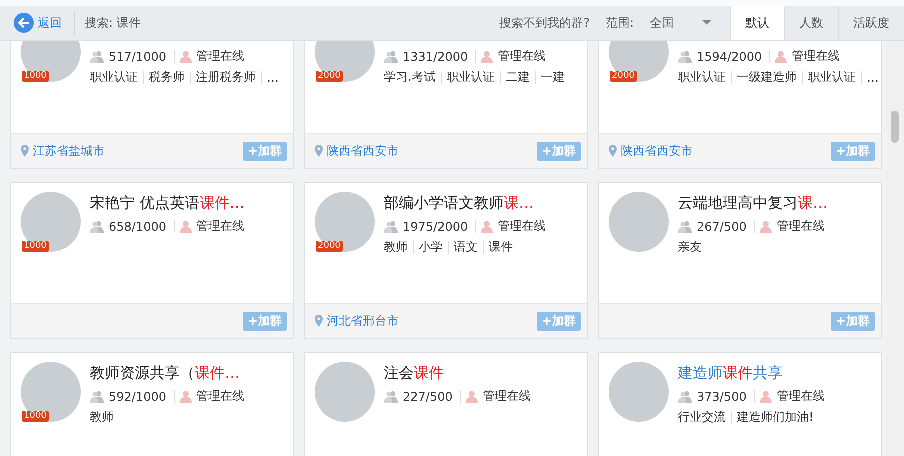  What do you see at coordinates (757, 23) in the screenshot?
I see `sort-tab: 默认` at bounding box center [757, 23].